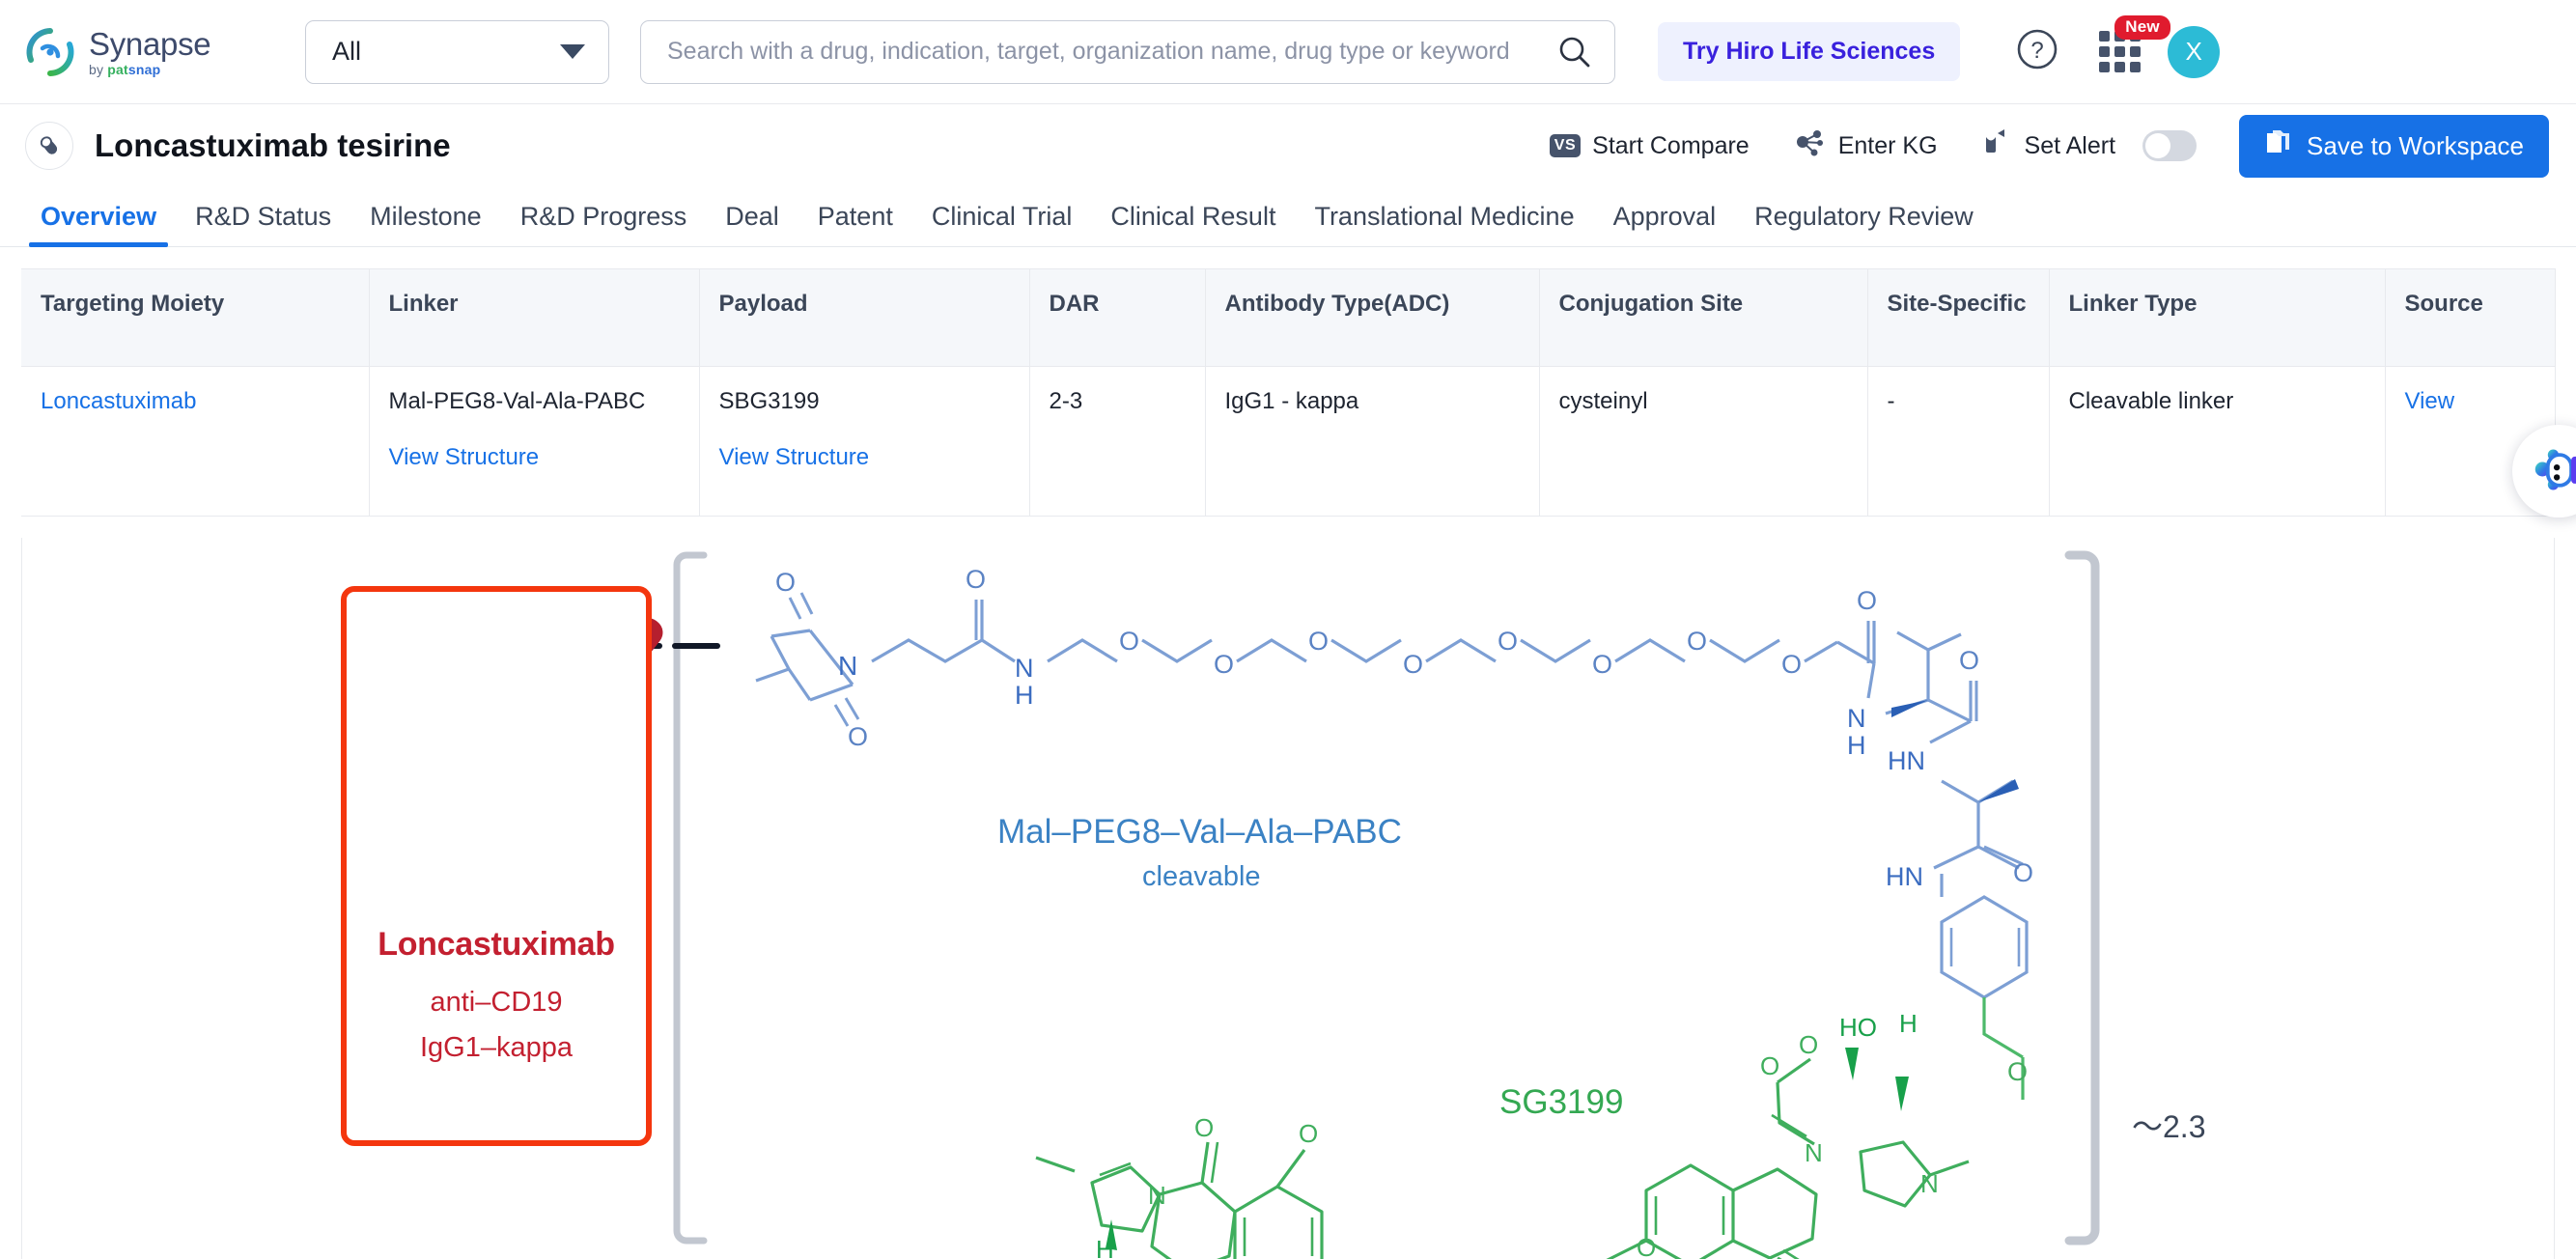  What do you see at coordinates (1444, 224) in the screenshot?
I see `tab-translational-medicine: Translational Medicine` at bounding box center [1444, 224].